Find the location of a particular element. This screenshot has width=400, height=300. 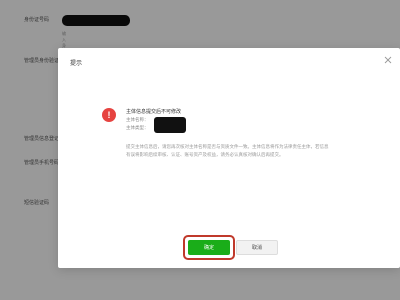

cancel-button: 取消 is located at coordinates (257, 247).